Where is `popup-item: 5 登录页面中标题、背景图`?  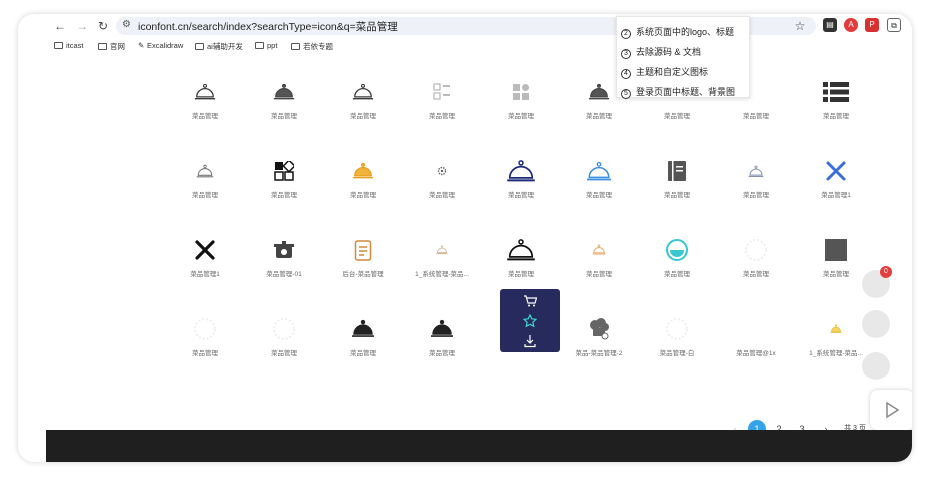 popup-item: 5 登录页面中标题、背景图 is located at coordinates (678, 92).